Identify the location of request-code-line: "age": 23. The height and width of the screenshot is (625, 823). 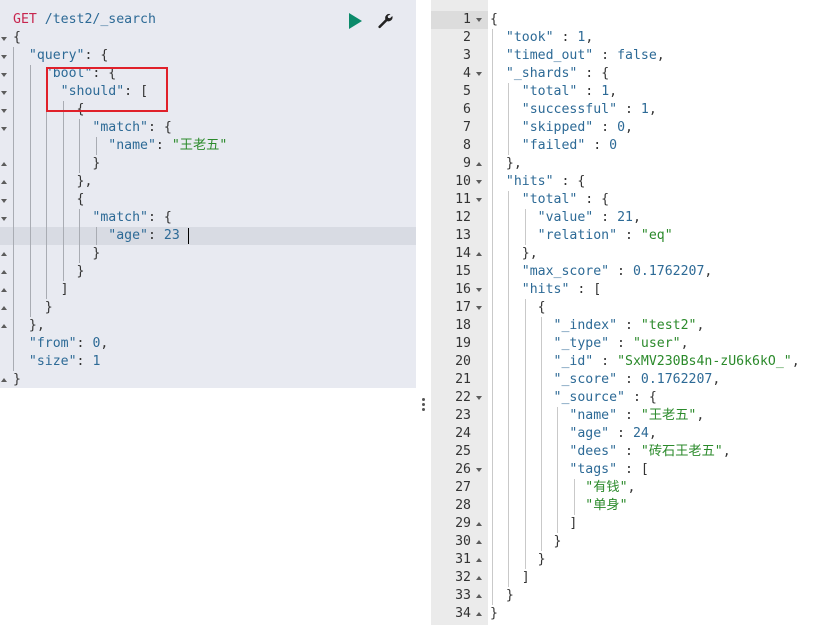
(96, 236).